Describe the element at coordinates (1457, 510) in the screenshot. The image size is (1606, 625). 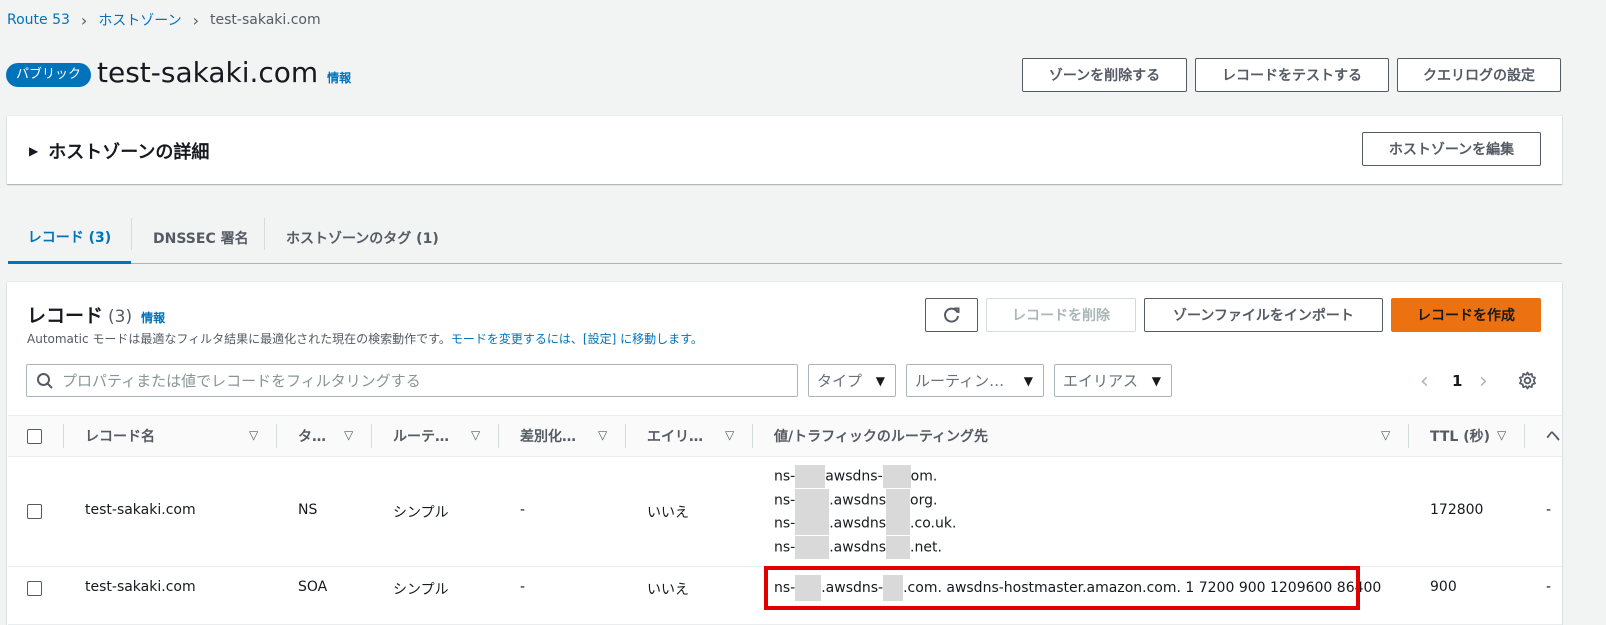
I see `record-ttl: 172800` at that location.